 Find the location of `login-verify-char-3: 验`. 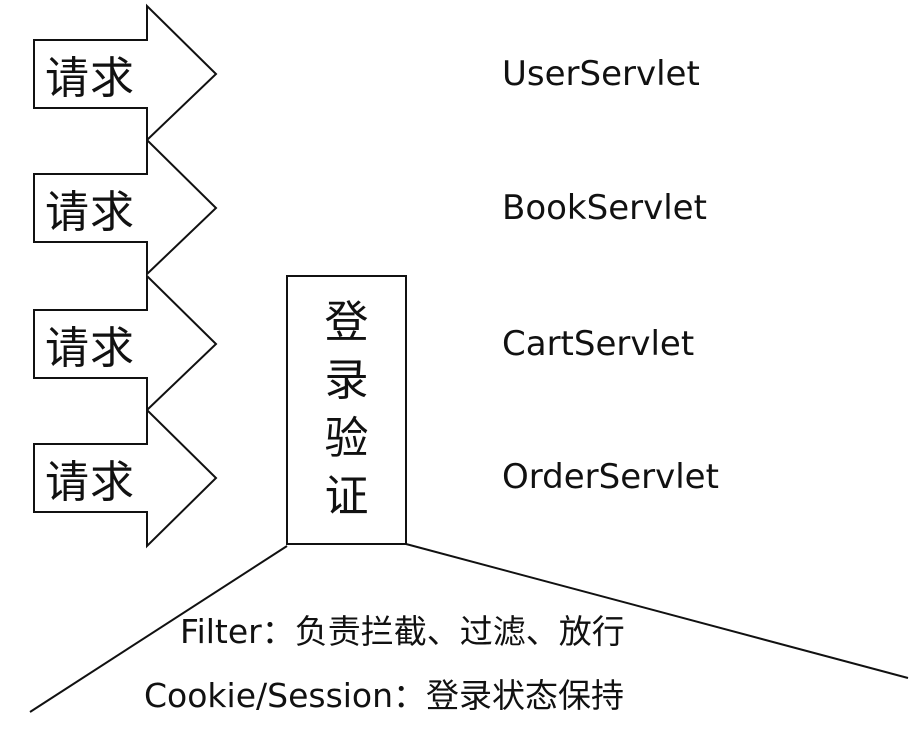

login-verify-char-3: 验 is located at coordinates (346, 438).